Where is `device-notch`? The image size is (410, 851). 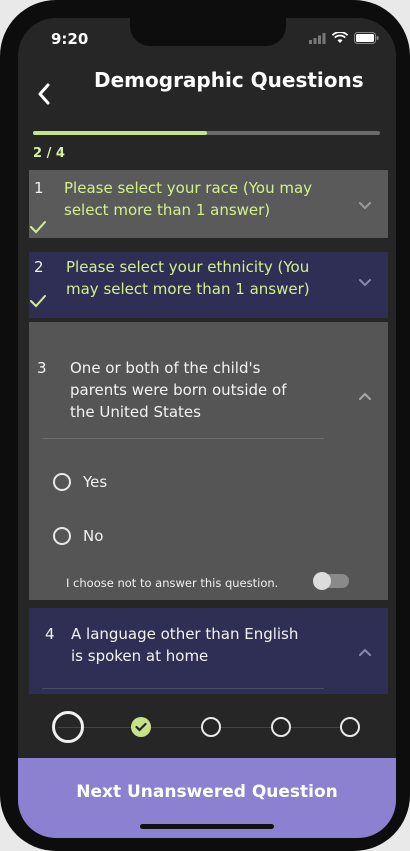
device-notch is located at coordinates (208, 32).